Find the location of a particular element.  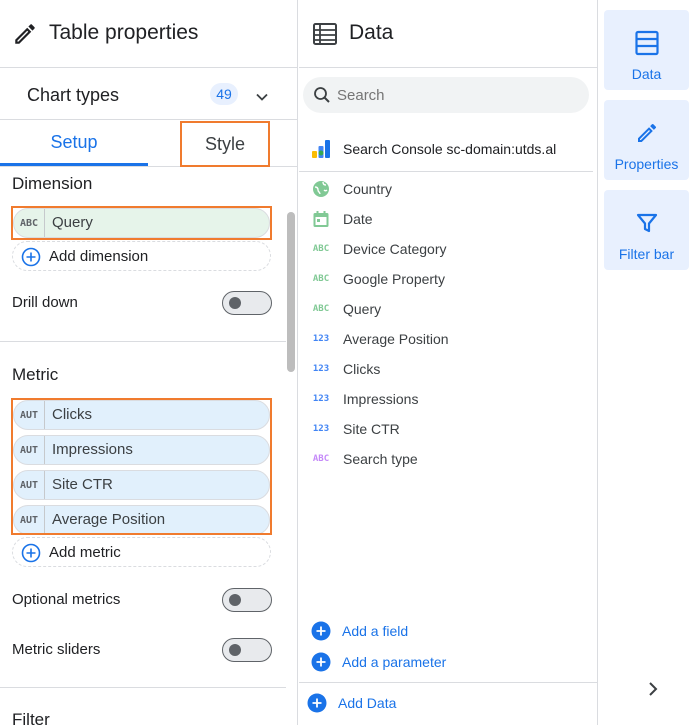

drill-down-toggle is located at coordinates (247, 303).